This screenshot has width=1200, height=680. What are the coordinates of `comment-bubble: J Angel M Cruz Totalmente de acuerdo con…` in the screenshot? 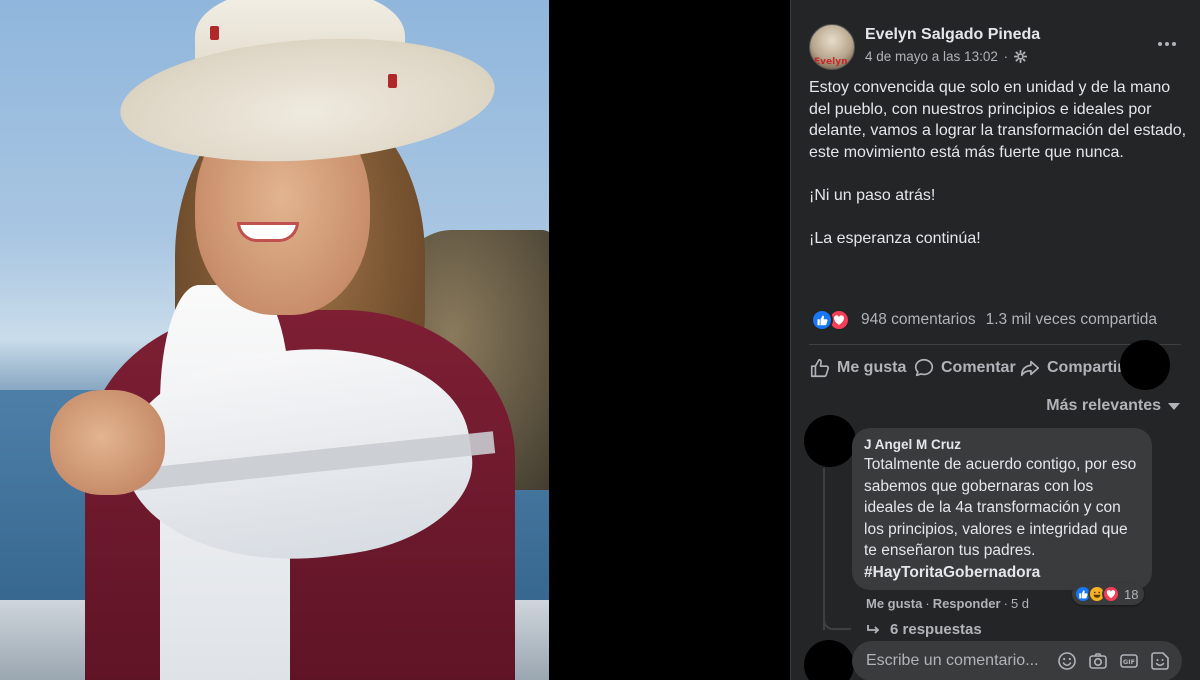 It's located at (1002, 509).